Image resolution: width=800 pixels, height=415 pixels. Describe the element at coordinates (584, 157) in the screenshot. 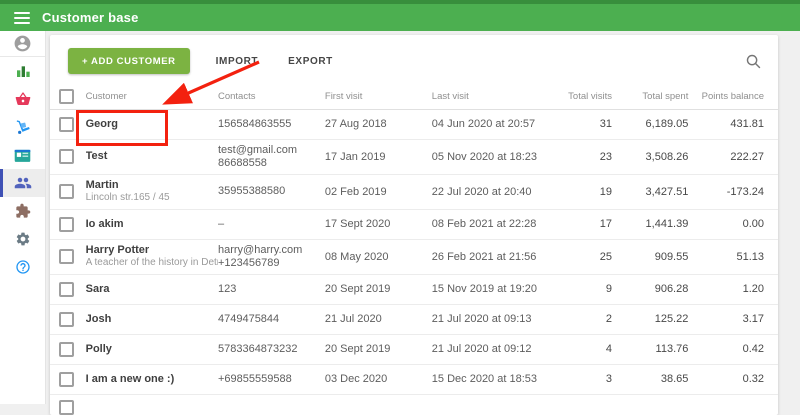

I see `total-visits-value: 23` at that location.